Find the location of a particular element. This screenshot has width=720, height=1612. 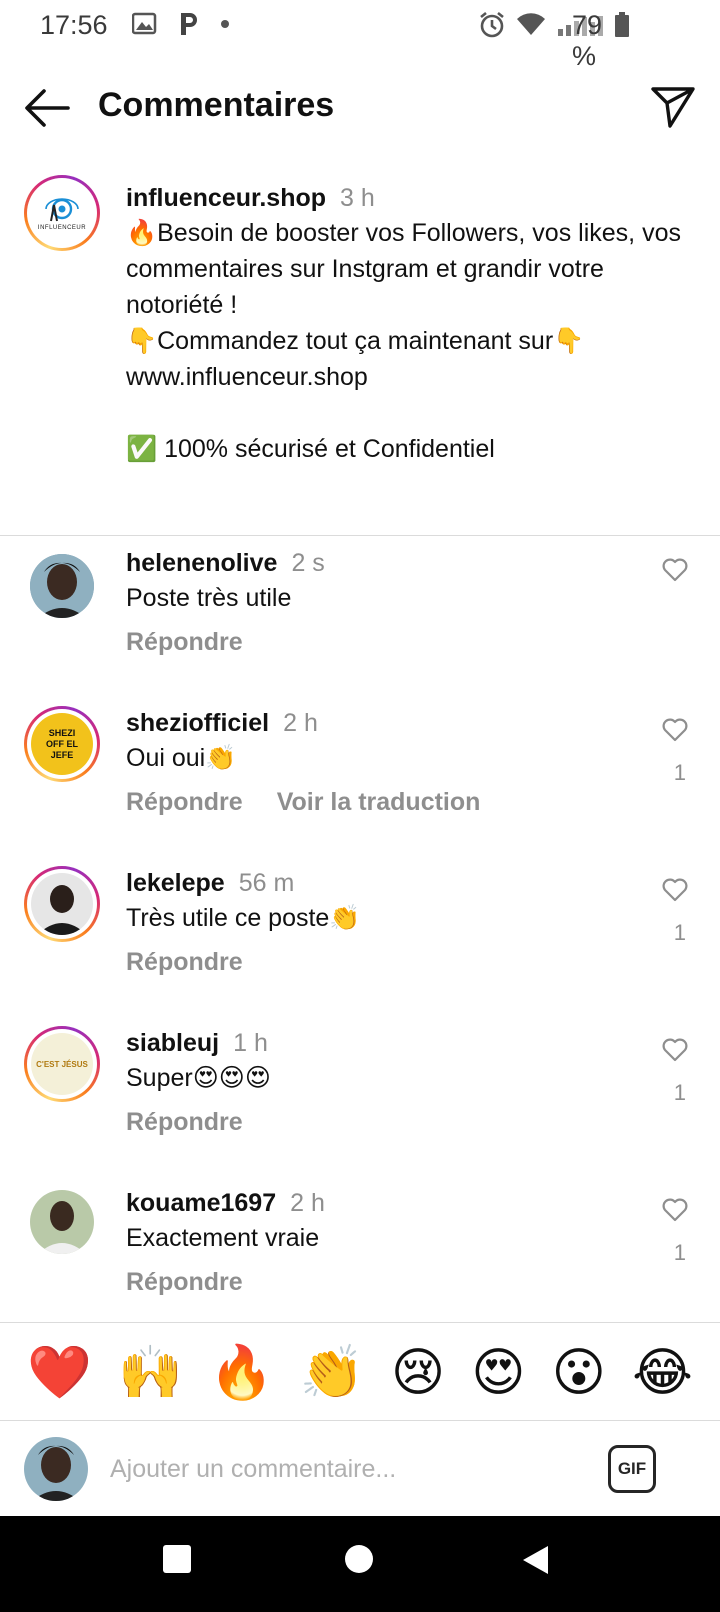

comment-username: siableuj is located at coordinates (172, 1043).